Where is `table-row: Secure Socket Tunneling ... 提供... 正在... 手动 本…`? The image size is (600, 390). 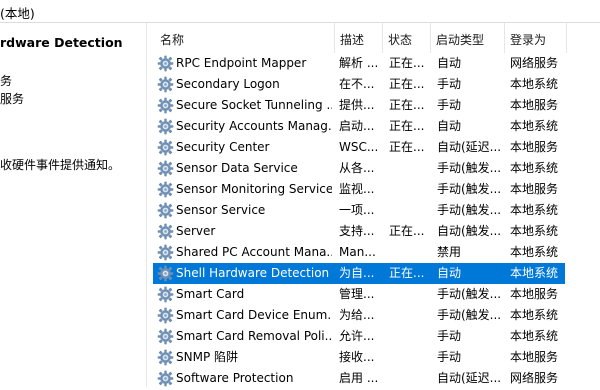 table-row: Secure Socket Tunneling ... 提供... 正在... 手动 本… is located at coordinates (373, 105).